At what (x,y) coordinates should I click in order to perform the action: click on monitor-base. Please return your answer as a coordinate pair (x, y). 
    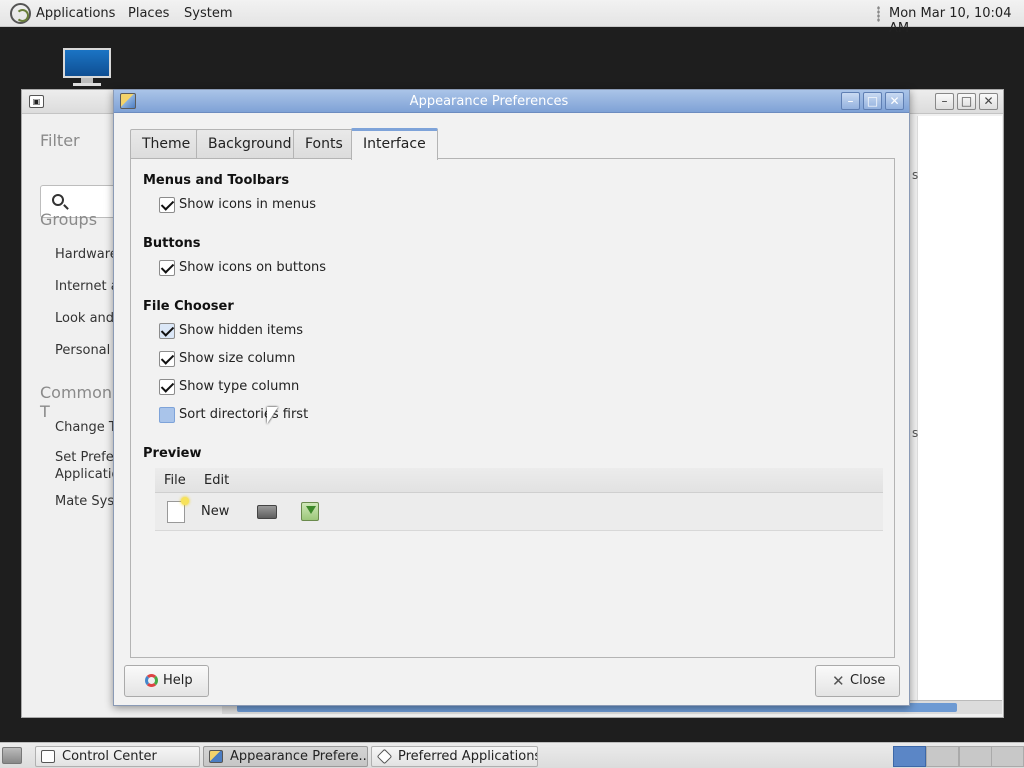
    Looking at the image, I should click on (87, 84).